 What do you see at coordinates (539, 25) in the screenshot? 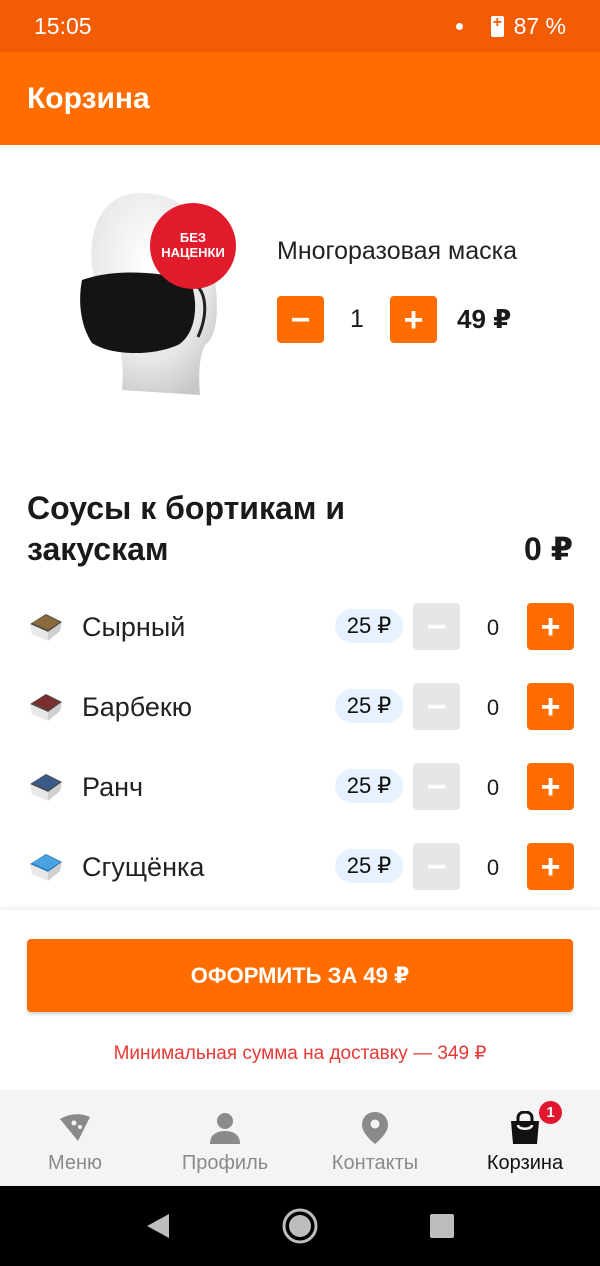
I see `battery-level: 87 %` at bounding box center [539, 25].